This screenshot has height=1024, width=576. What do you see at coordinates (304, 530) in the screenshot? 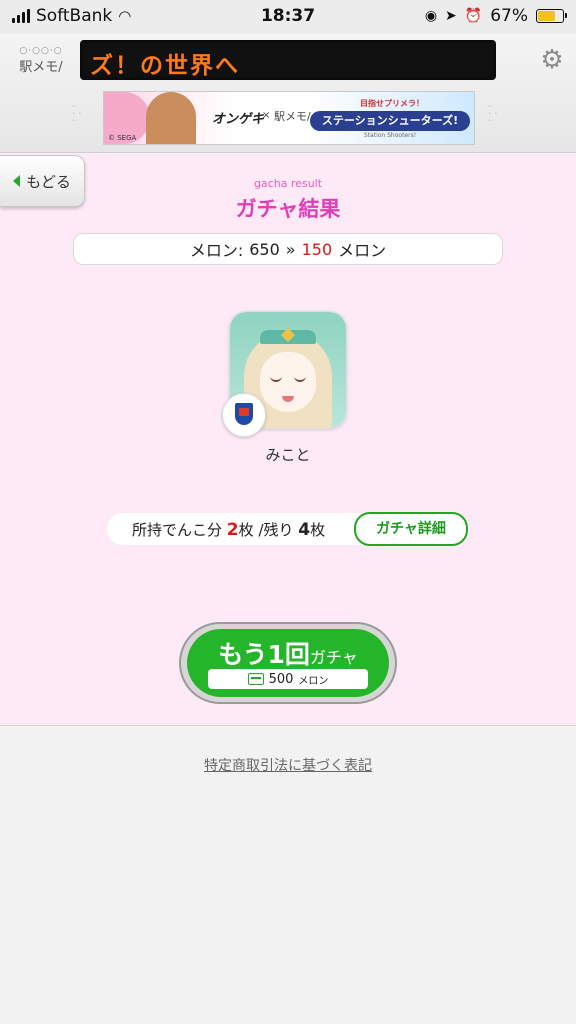
I see `remaining-count: 4` at bounding box center [304, 530].